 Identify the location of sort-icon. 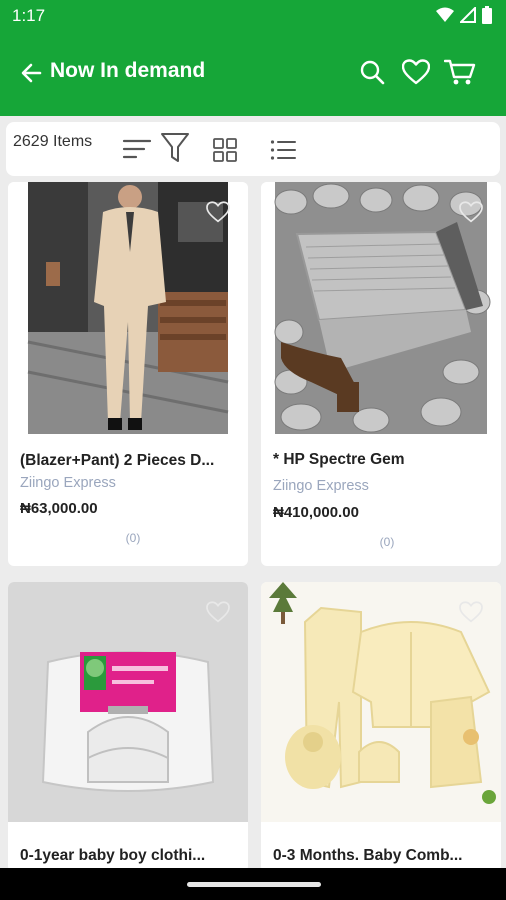
(137, 149).